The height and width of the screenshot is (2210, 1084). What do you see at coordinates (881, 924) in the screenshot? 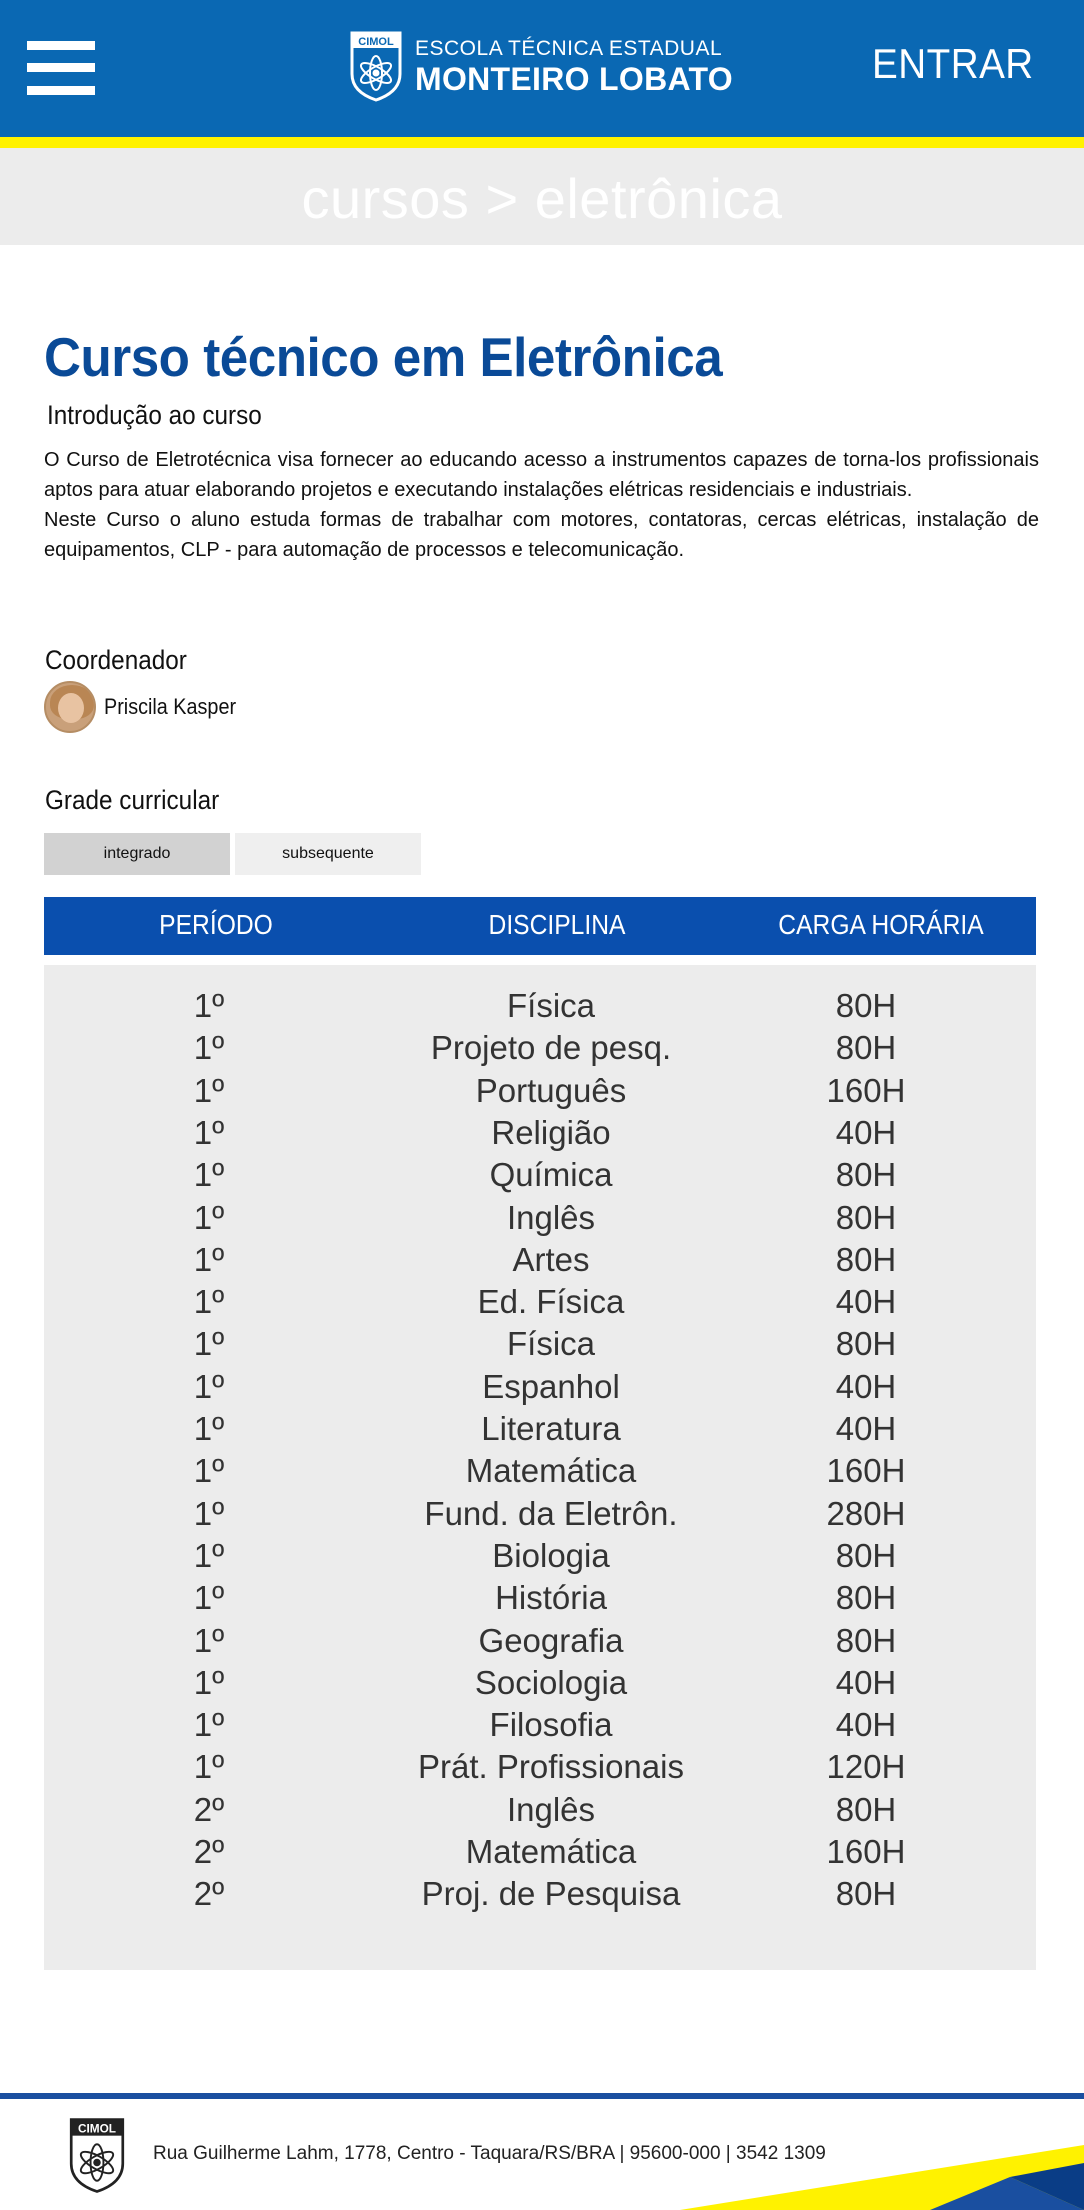
I see `column-header-hours: CARGA HORÁRIA` at bounding box center [881, 924].